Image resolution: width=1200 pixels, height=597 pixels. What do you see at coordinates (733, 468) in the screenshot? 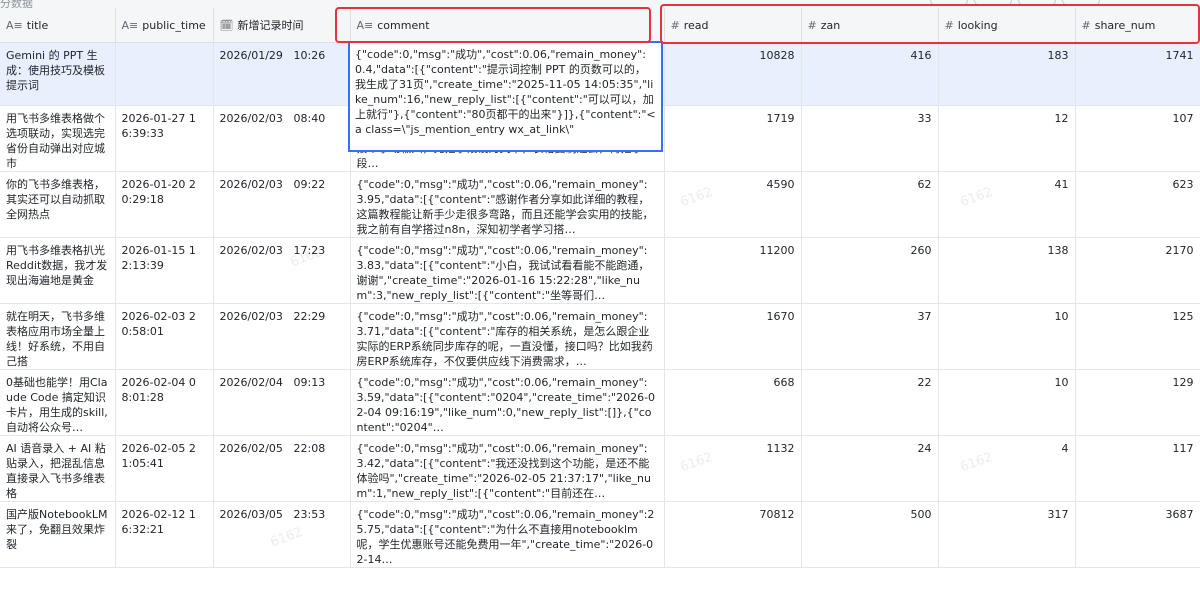
I see `cell-read: 1132` at bounding box center [733, 468].